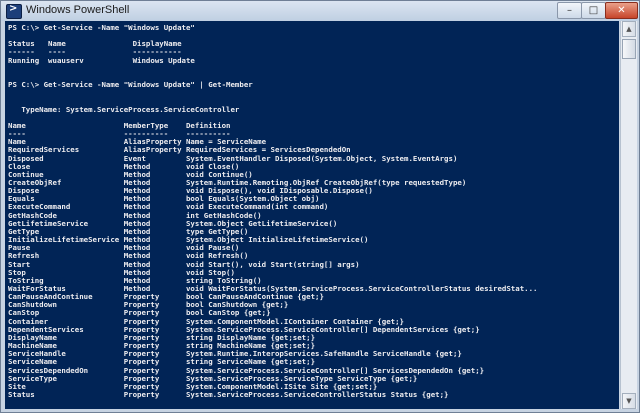  Describe the element at coordinates (101, 60) in the screenshot. I see `console-line: Running wuauserv Windows Update` at that location.